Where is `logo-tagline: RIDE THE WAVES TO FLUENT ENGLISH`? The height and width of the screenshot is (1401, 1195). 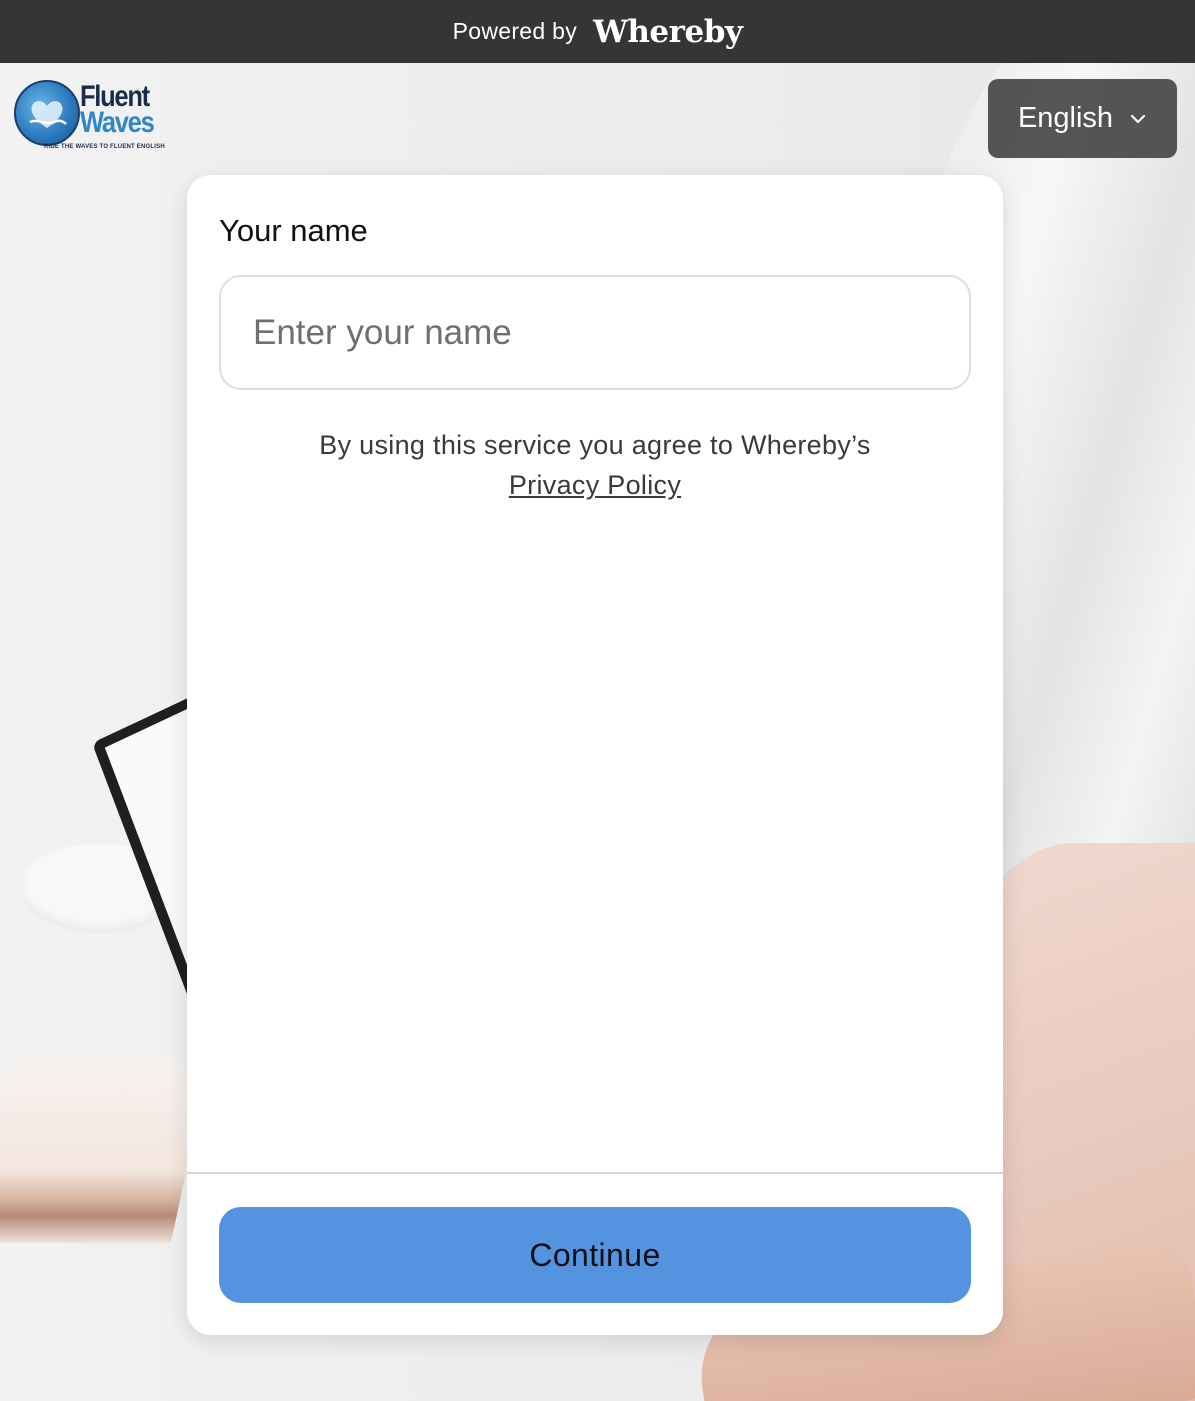
logo-tagline: RIDE THE WAVES TO FLUENT ENGLISH is located at coordinates (104, 147).